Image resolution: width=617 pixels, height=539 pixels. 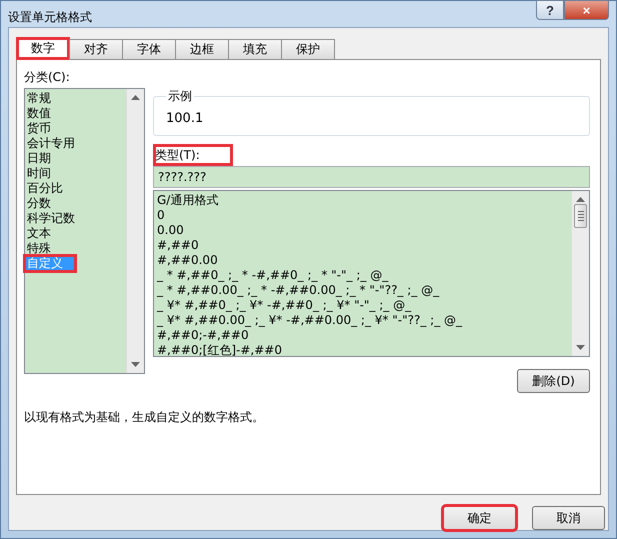 What do you see at coordinates (75, 113) in the screenshot?
I see `category-item: 数值` at bounding box center [75, 113].